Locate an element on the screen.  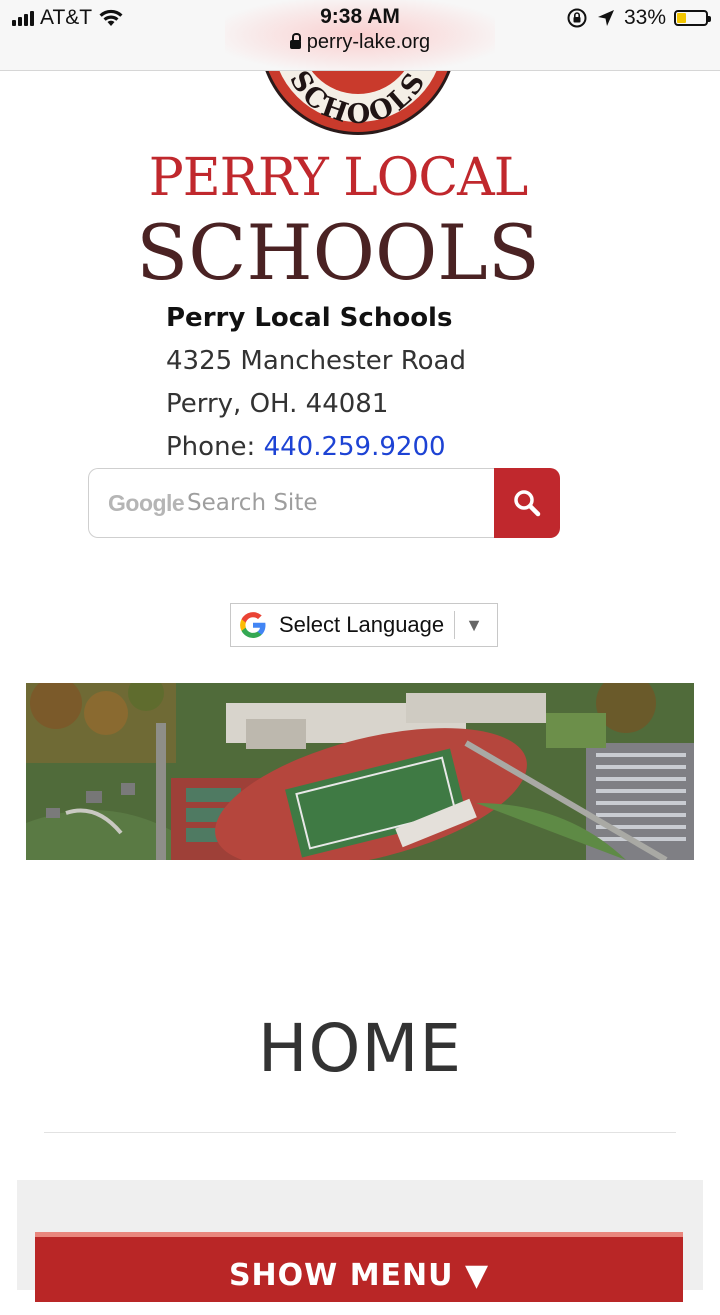
search-icon is located at coordinates (527, 503).